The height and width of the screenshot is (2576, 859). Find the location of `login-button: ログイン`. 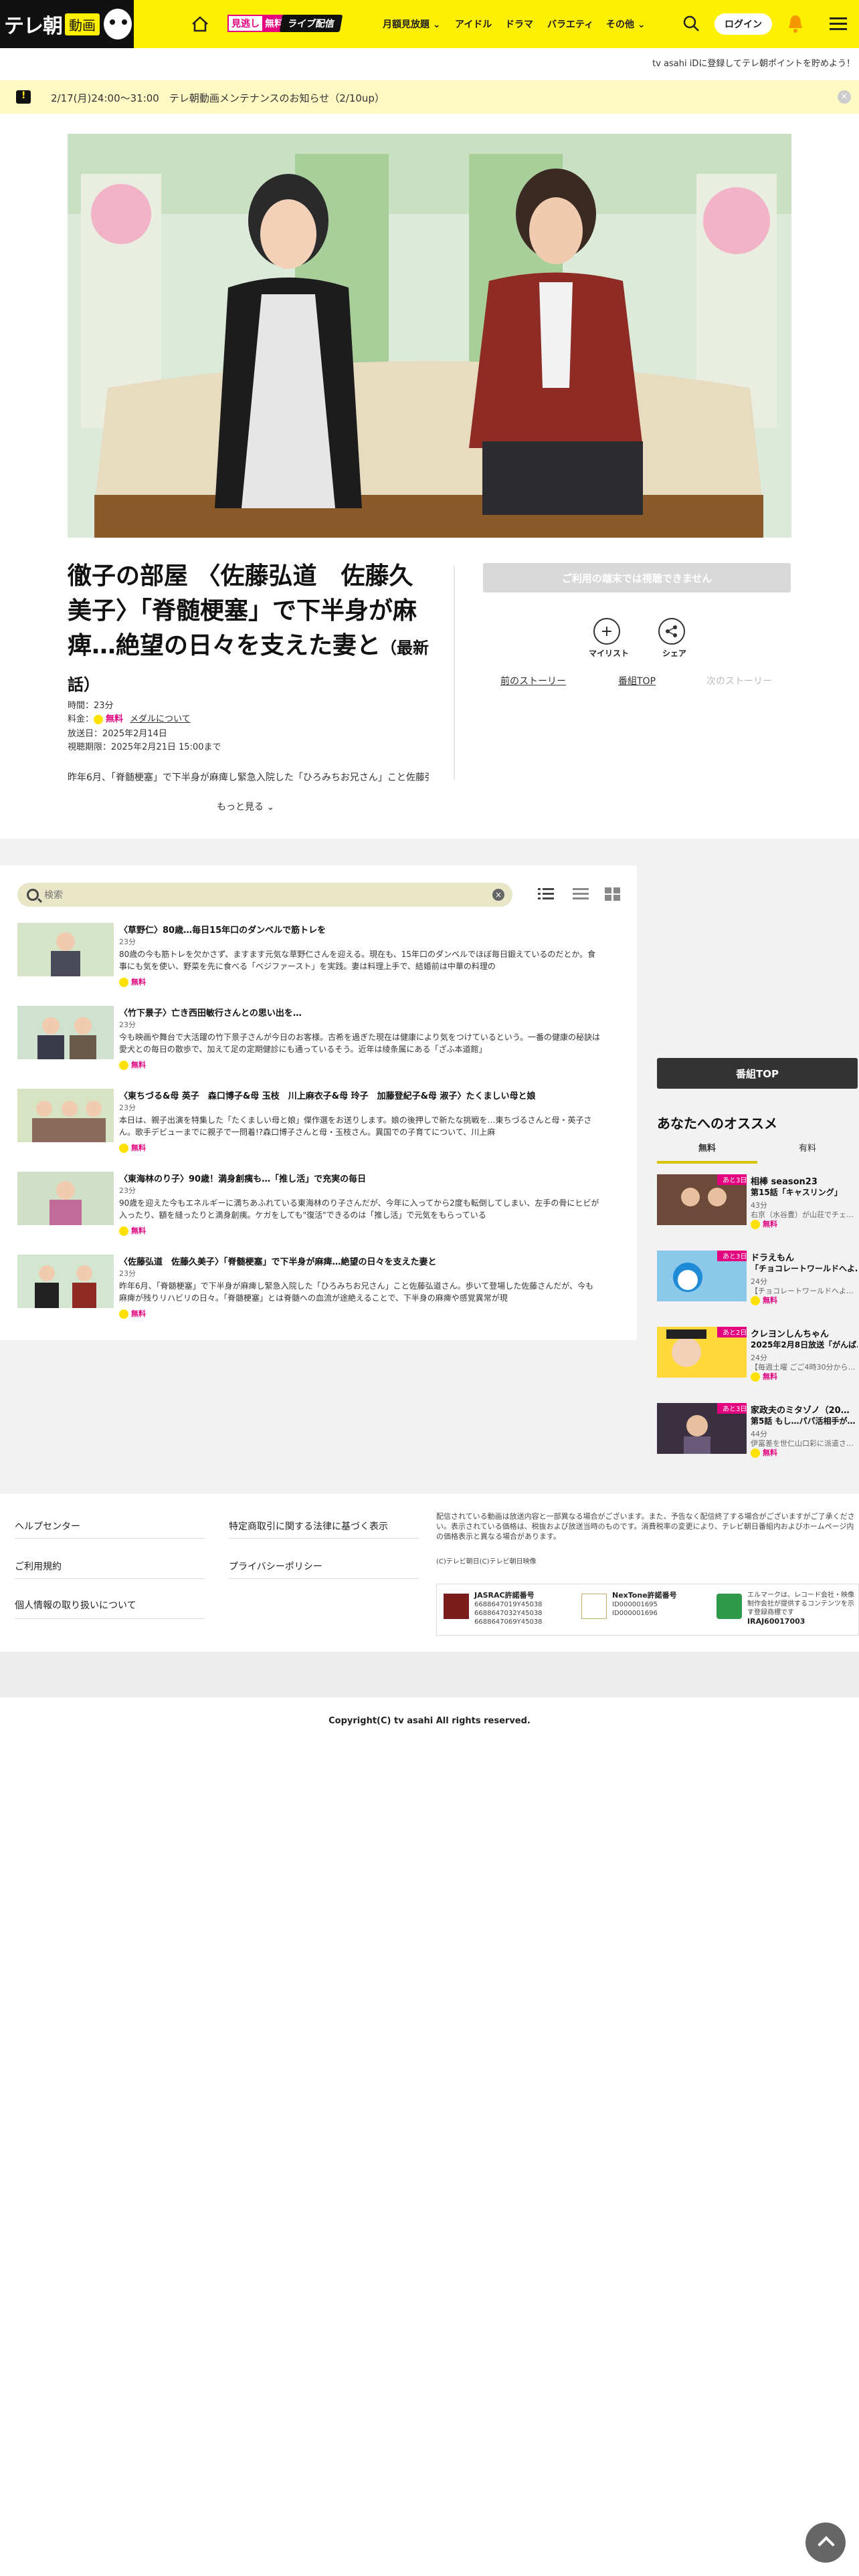

login-button: ログイン is located at coordinates (743, 24).